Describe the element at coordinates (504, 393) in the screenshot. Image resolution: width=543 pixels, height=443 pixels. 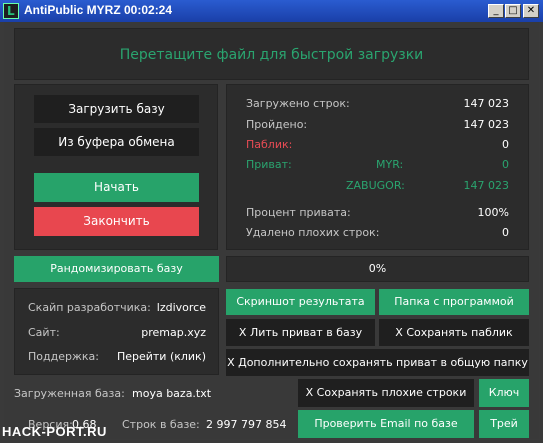
I see `key-button: Ключ` at that location.